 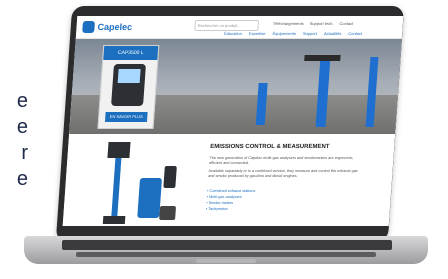 What do you see at coordinates (119, 150) in the screenshot?
I see `station-monitor` at bounding box center [119, 150].